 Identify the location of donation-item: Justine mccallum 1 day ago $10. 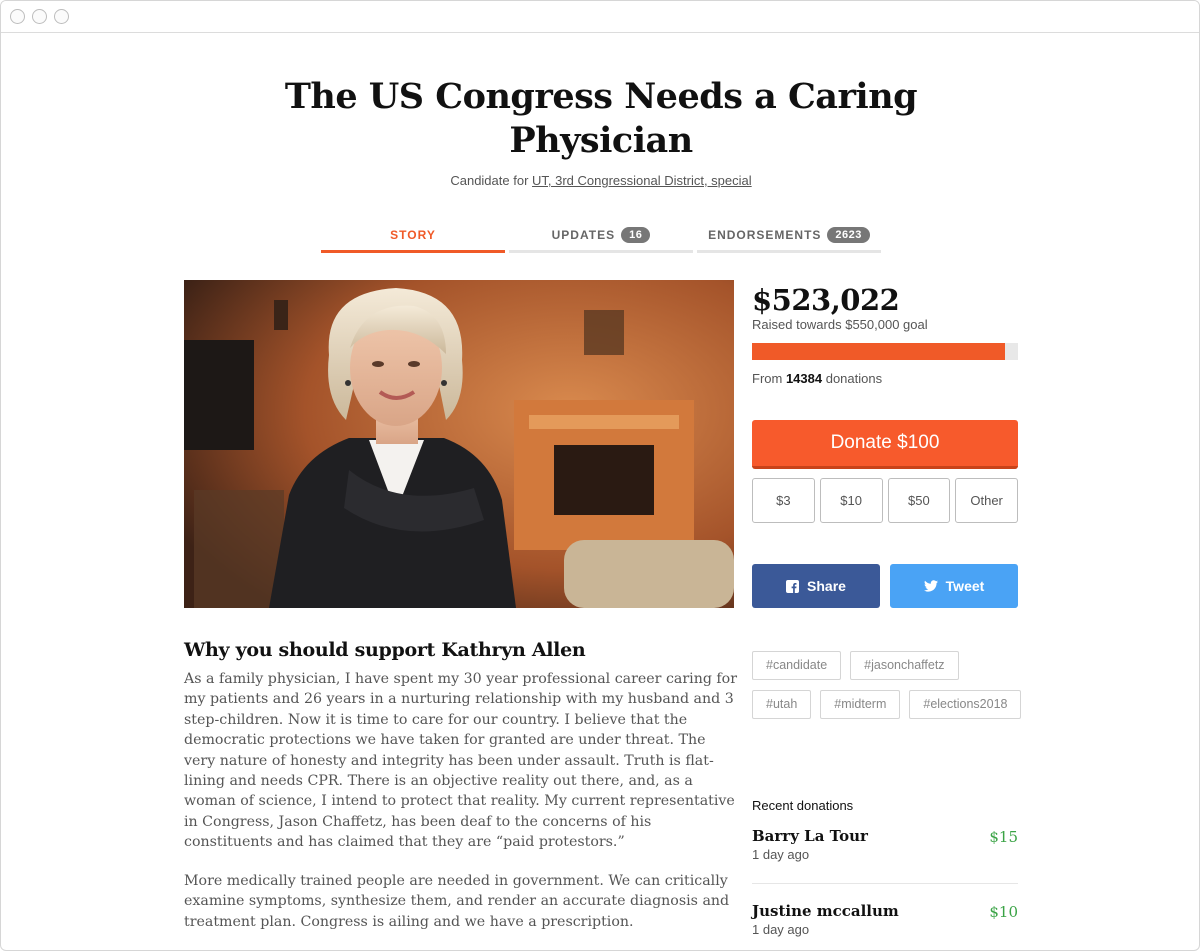
(885, 919).